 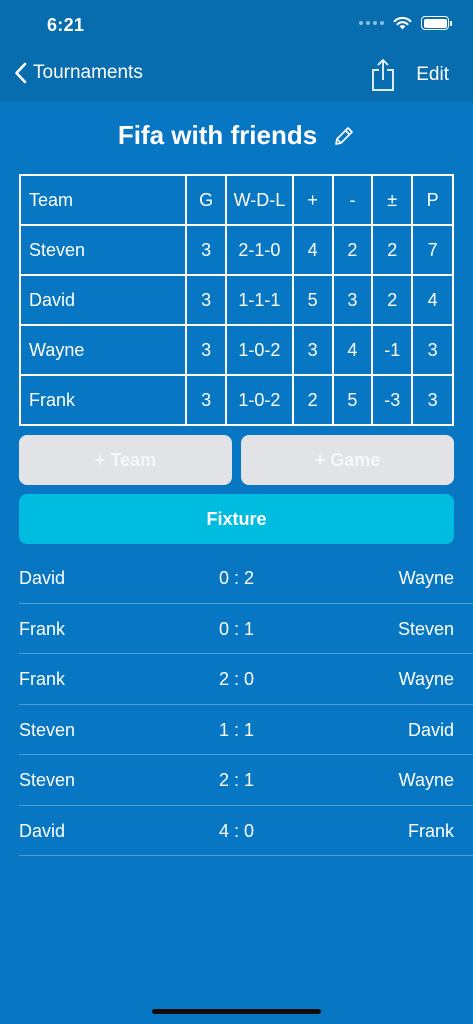 I want to click on cell-wdl: 2-1-0, so click(x=259, y=250).